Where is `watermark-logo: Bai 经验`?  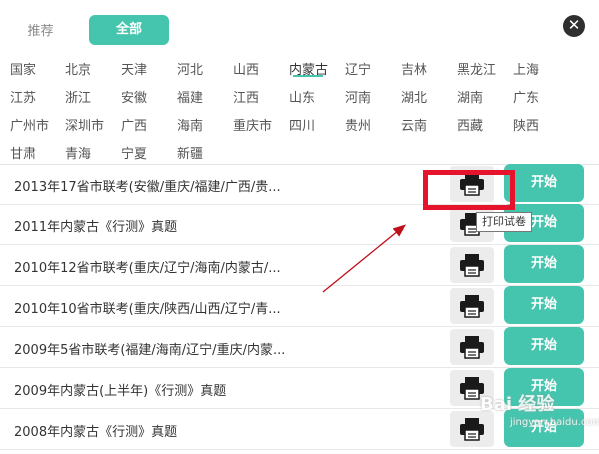
watermark-logo: Bai 经验 is located at coordinates (517, 404).